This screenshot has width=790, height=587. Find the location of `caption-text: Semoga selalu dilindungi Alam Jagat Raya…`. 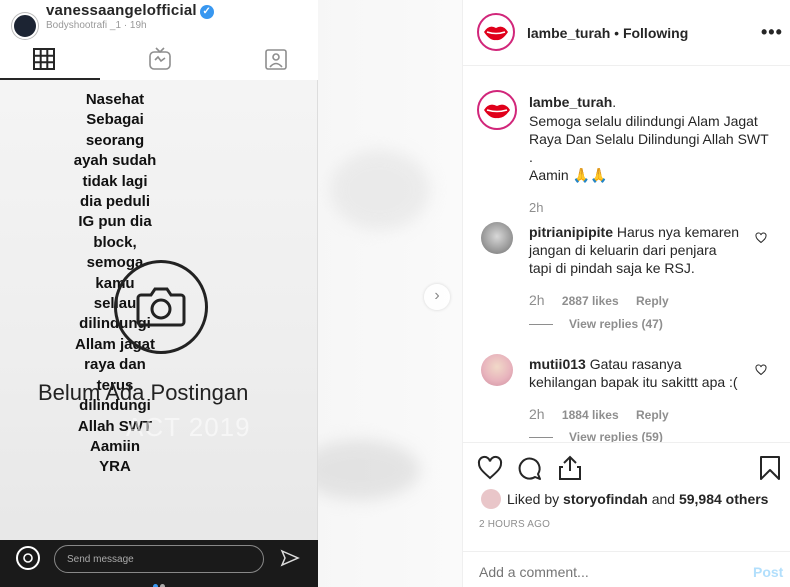

caption-text: Semoga selalu dilindungi Alam Jagat Raya… is located at coordinates (649, 148).